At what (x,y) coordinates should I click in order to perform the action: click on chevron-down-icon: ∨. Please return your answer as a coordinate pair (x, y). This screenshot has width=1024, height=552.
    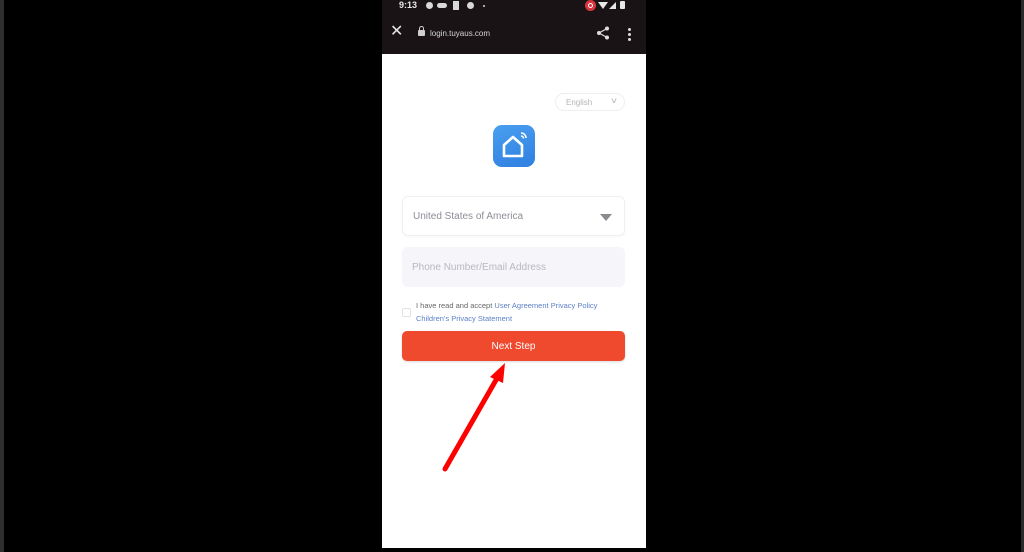
    Looking at the image, I should click on (614, 100).